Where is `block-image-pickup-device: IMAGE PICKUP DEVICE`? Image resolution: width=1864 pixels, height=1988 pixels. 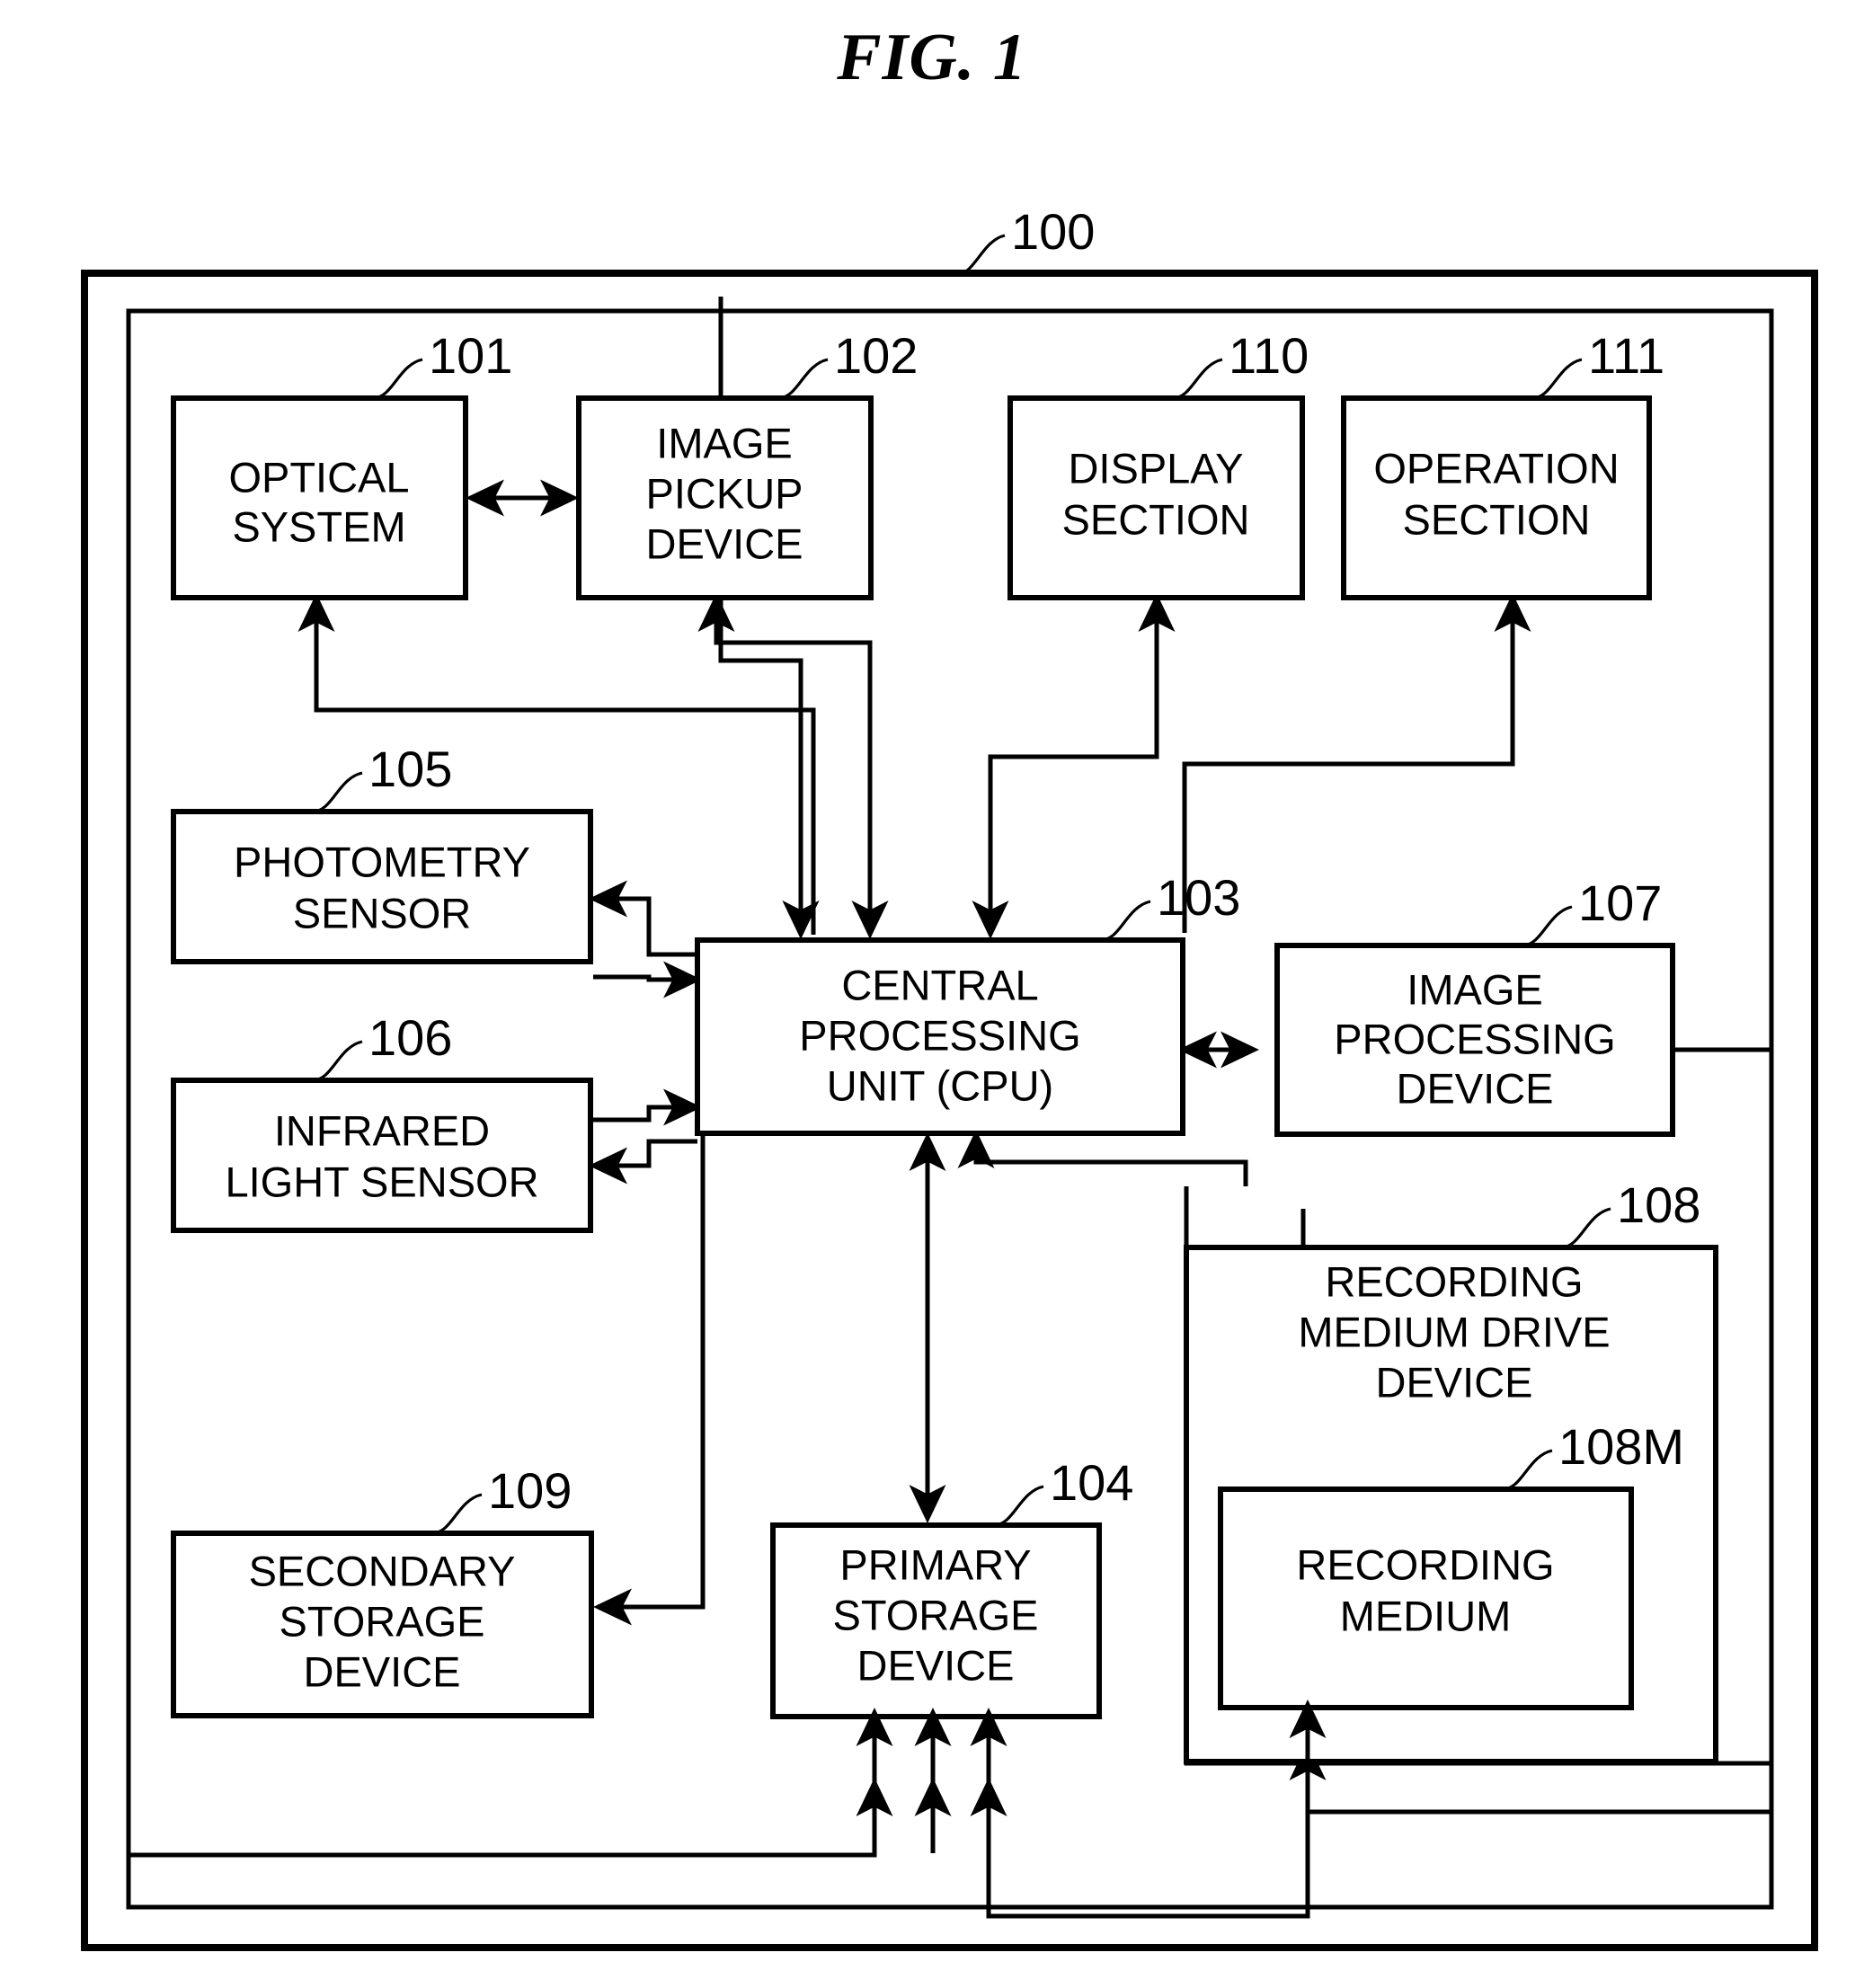 block-image-pickup-device: IMAGE PICKUP DEVICE is located at coordinates (725, 498).